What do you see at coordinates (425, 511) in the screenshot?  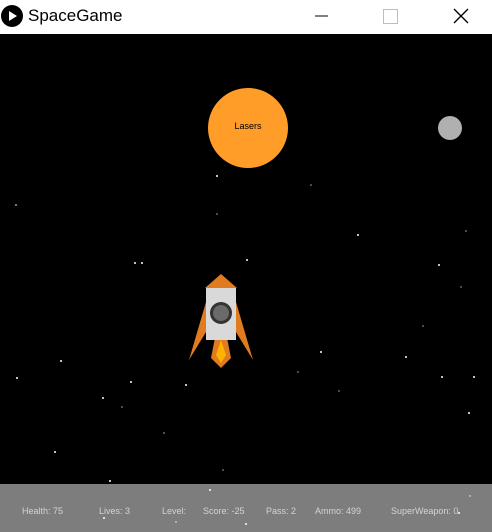 I see `superweapon-readout: SuperWeapon: 0` at bounding box center [425, 511].